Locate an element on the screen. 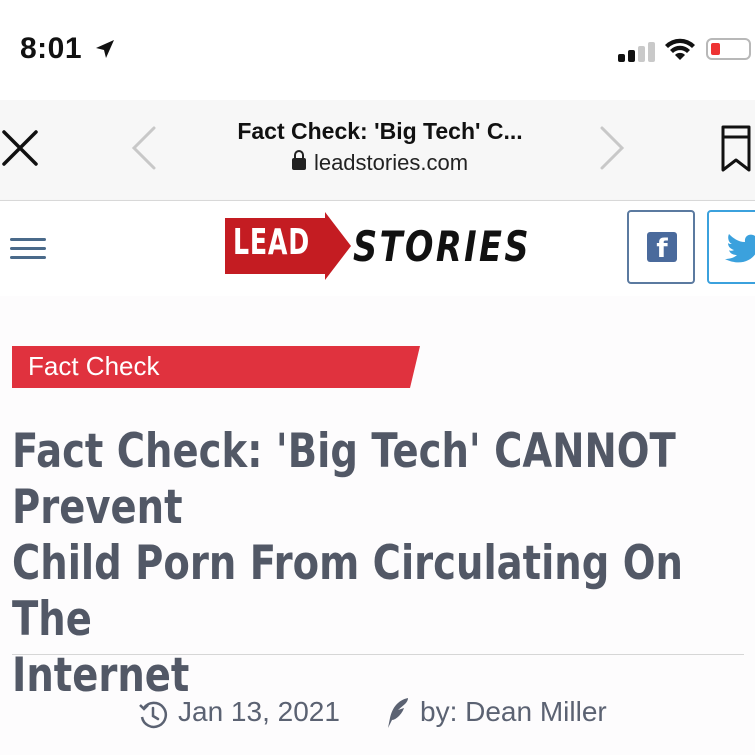 The height and width of the screenshot is (755, 755). logo-stories-text: STORIES is located at coordinates (442, 246).